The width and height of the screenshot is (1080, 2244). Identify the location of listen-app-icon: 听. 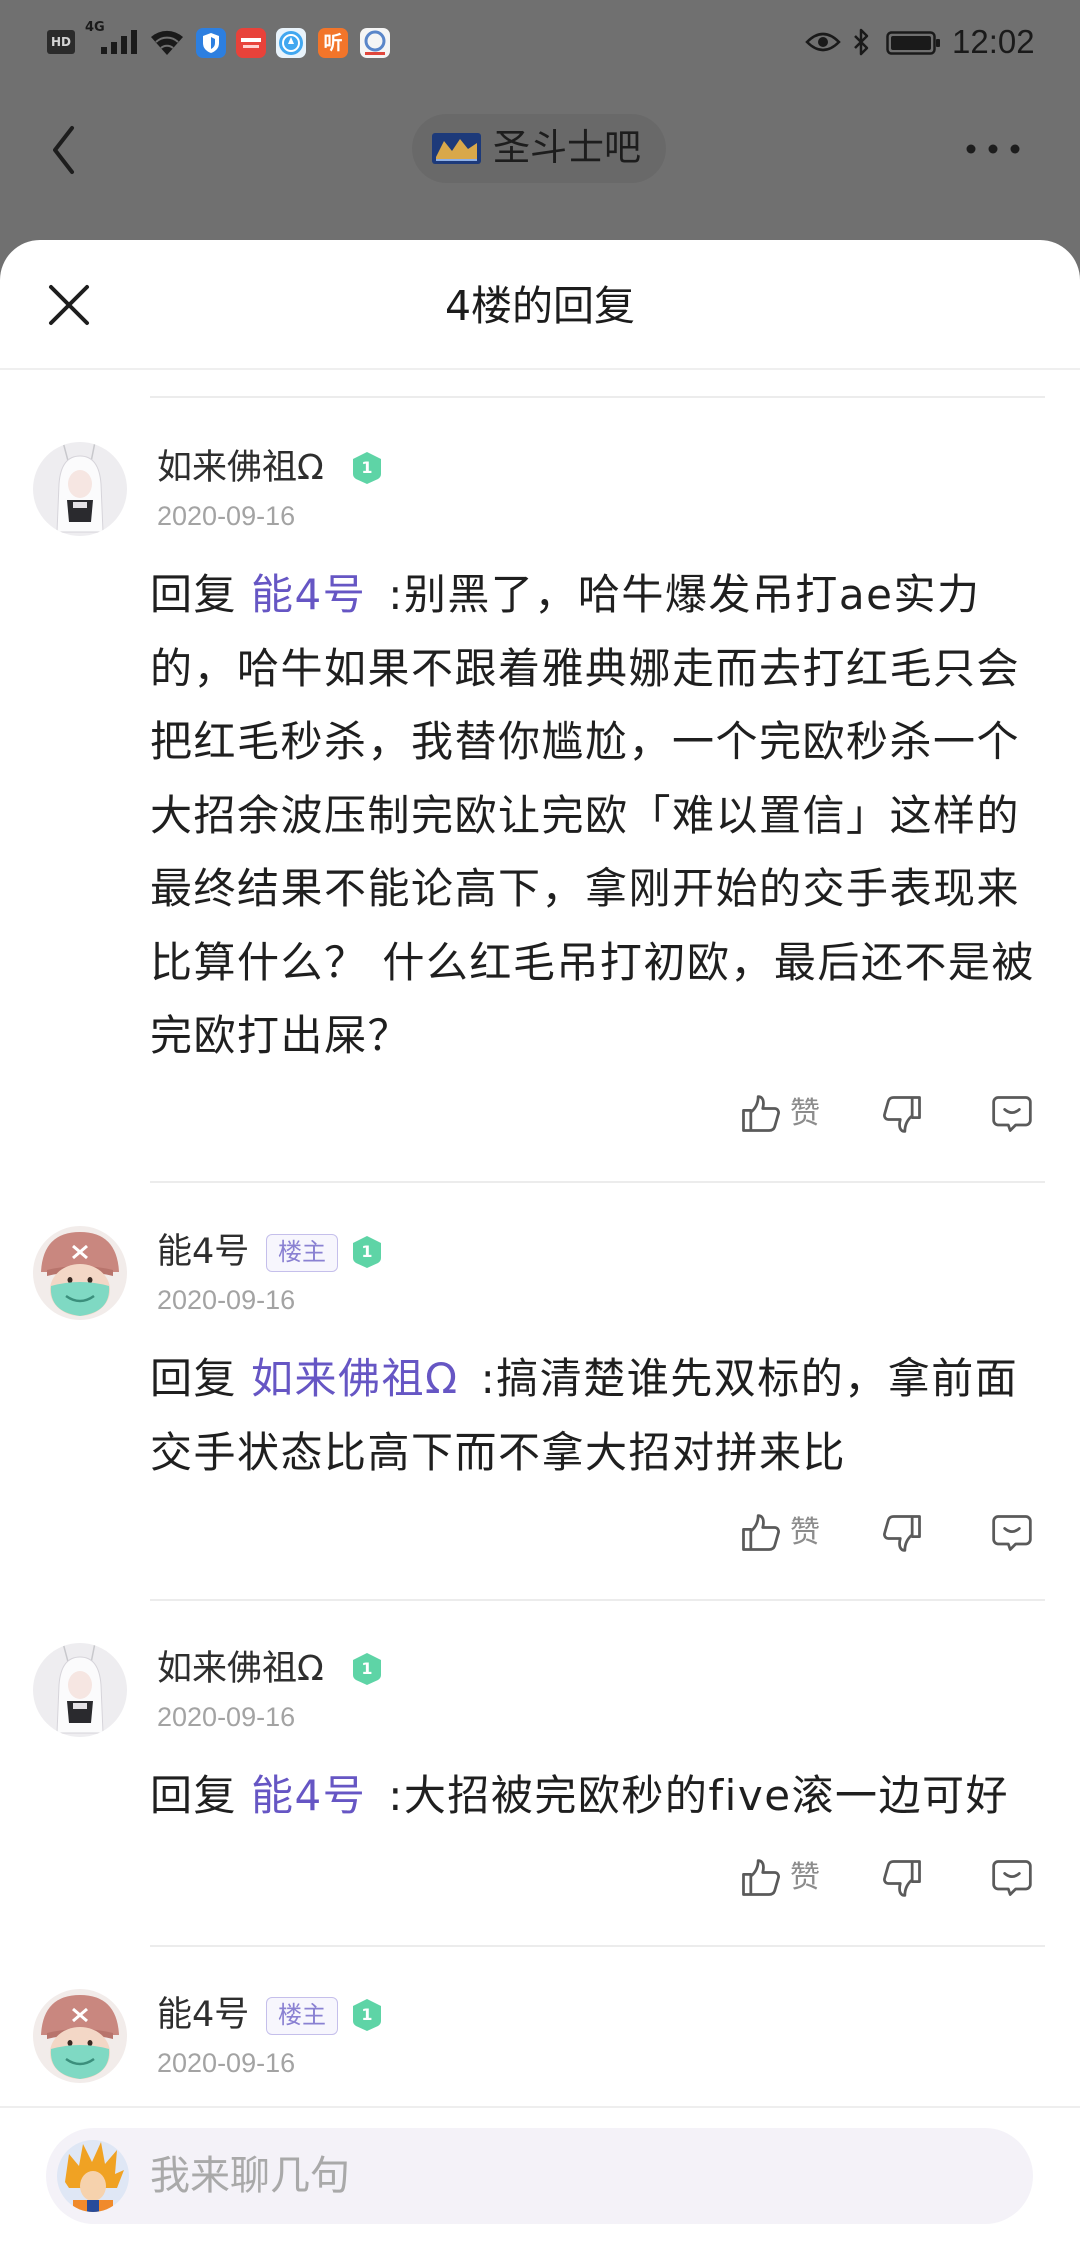
(333, 43).